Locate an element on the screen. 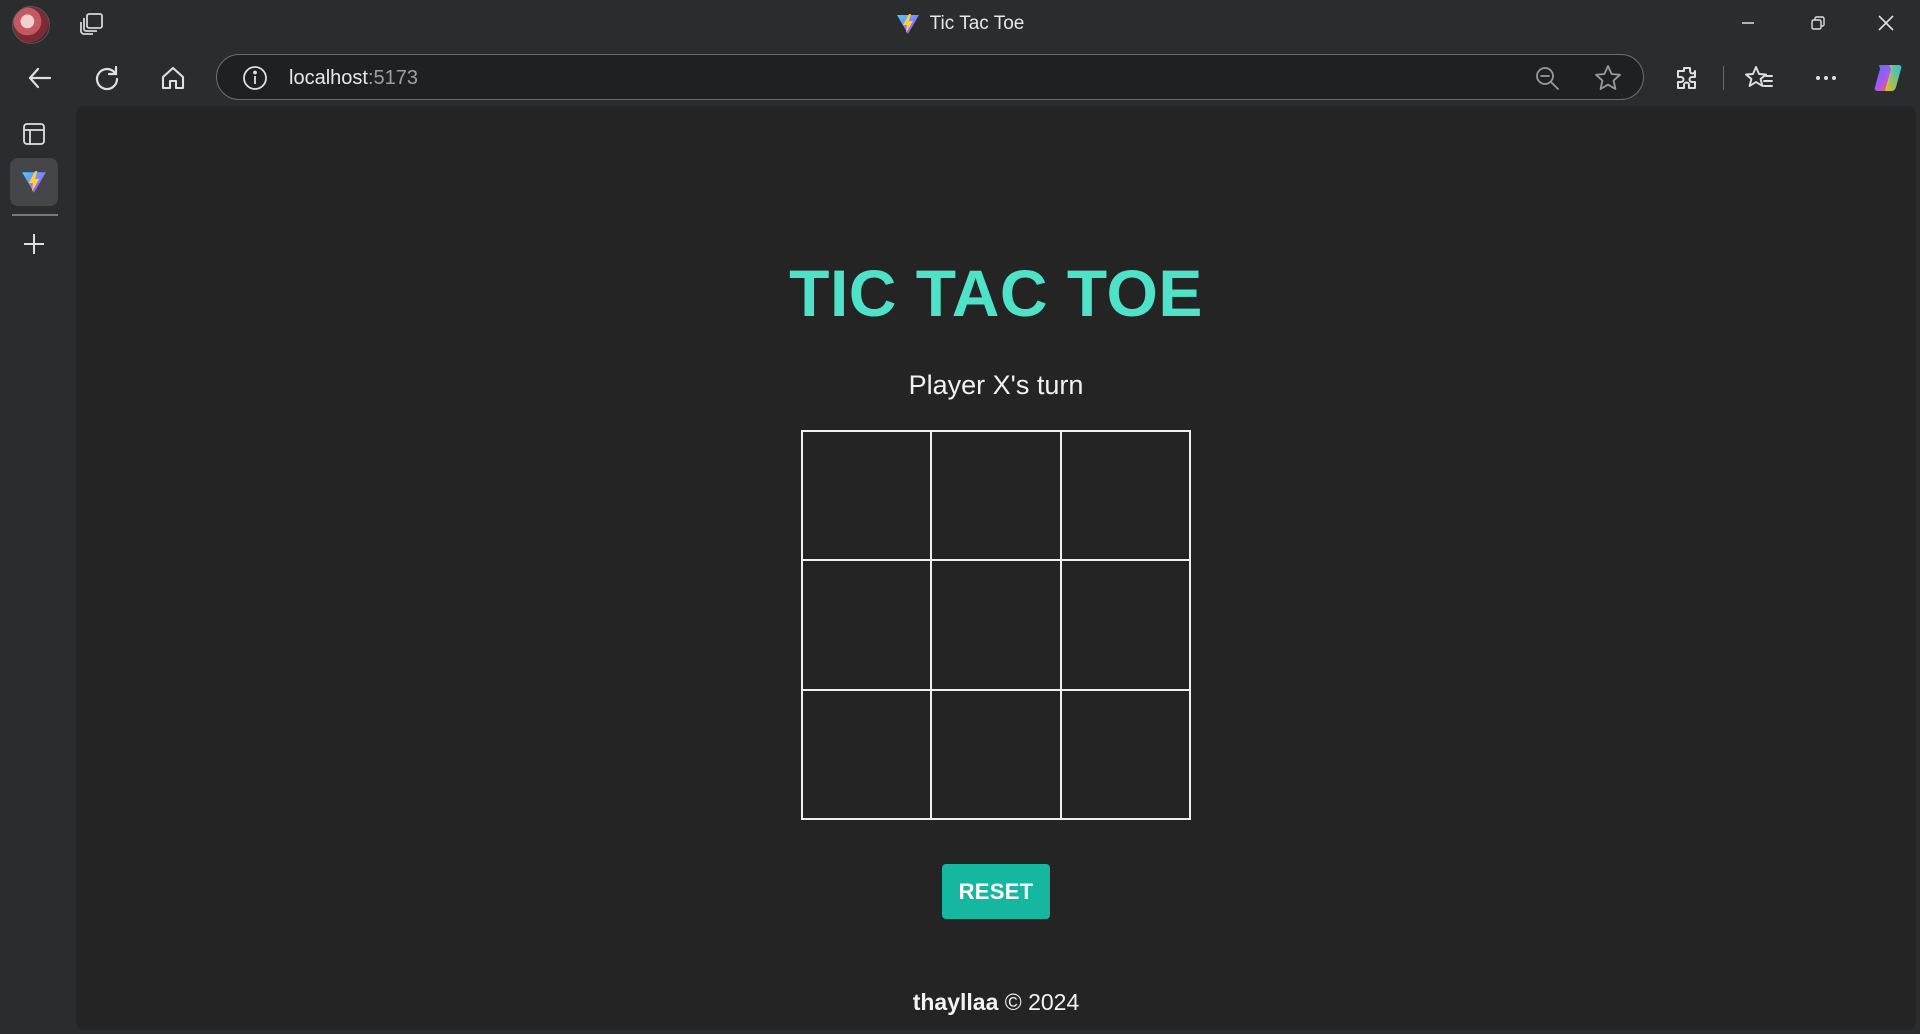  game-board is located at coordinates (996, 625).